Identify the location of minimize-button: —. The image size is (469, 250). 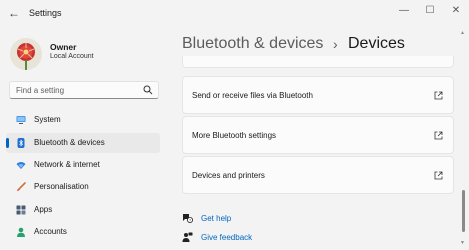
(404, 11).